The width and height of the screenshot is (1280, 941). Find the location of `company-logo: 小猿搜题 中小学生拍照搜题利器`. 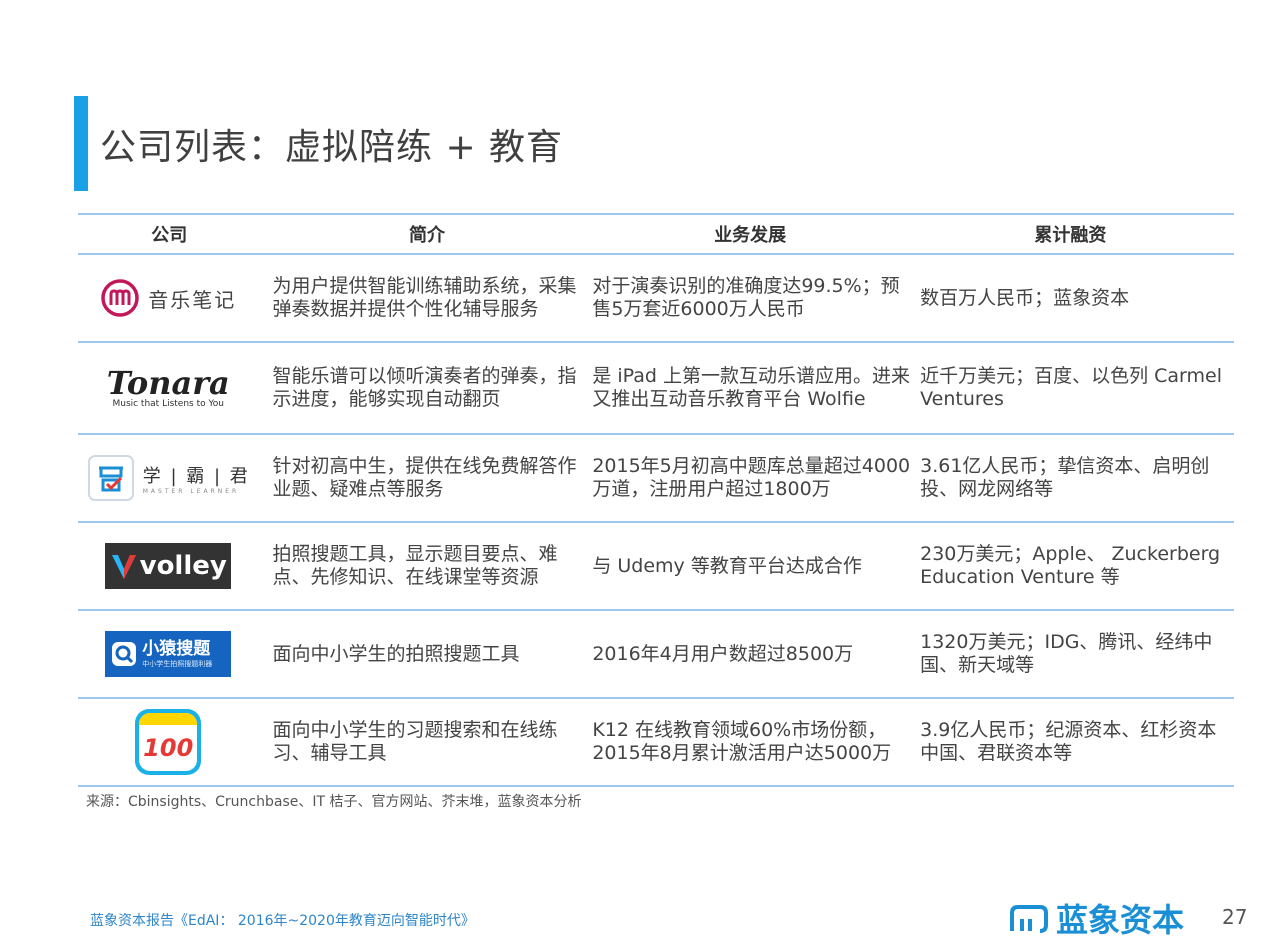

company-logo: 小猿搜题 中小学生拍照搜题利器 is located at coordinates (168, 654).